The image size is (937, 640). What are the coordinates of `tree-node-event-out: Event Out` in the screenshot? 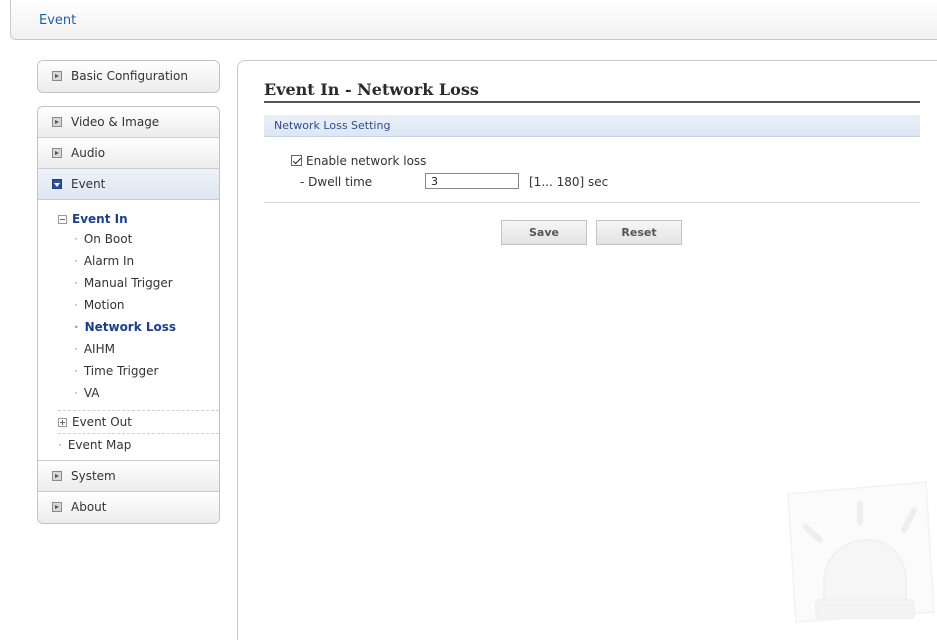 It's located at (128, 422).